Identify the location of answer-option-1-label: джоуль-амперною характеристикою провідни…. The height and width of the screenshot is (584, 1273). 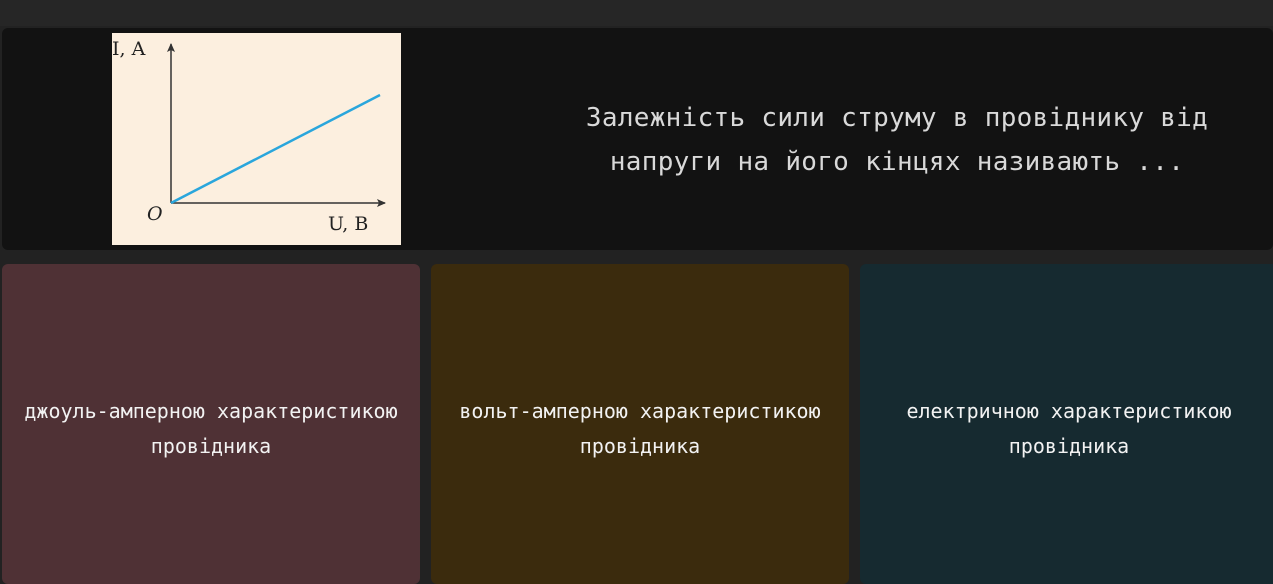
(211, 428).